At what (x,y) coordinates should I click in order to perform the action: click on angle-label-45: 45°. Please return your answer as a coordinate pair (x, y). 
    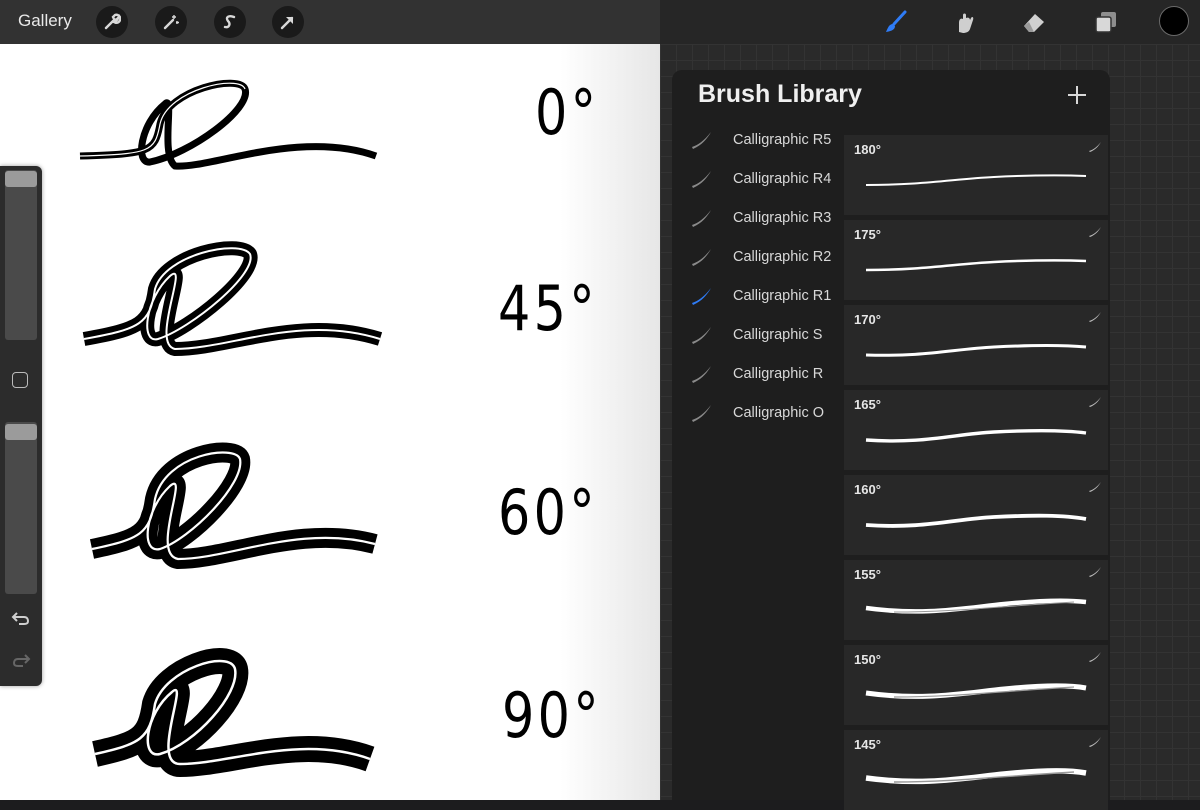
    Looking at the image, I should click on (548, 308).